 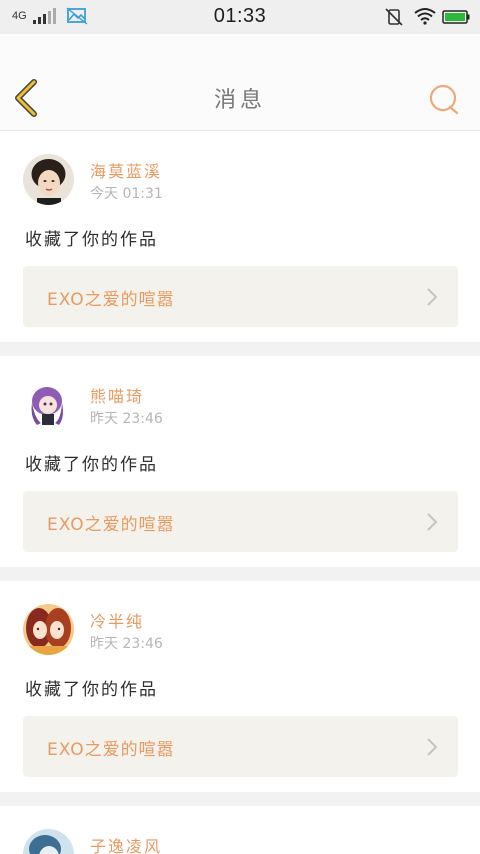 I want to click on user-name: 子逸凌风, so click(x=126, y=843).